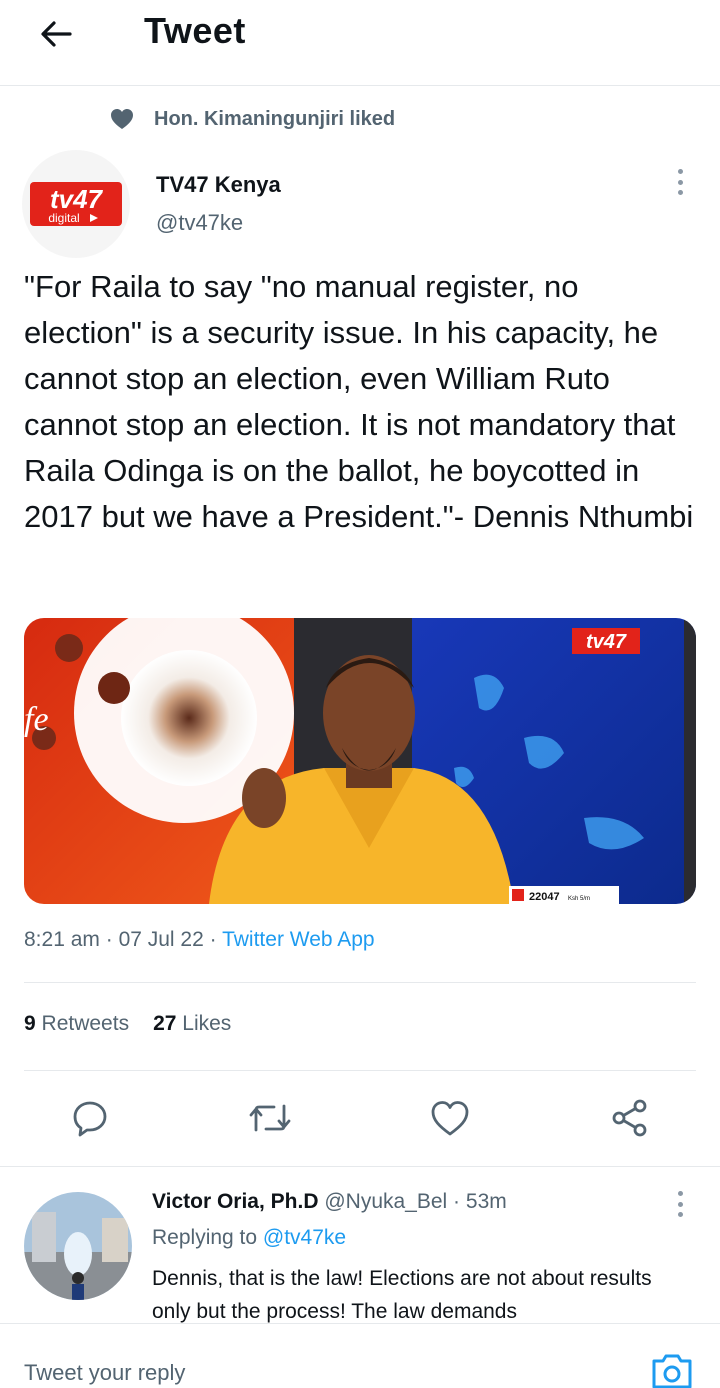  I want to click on tv47-logo: tv47 digital, so click(76, 204).